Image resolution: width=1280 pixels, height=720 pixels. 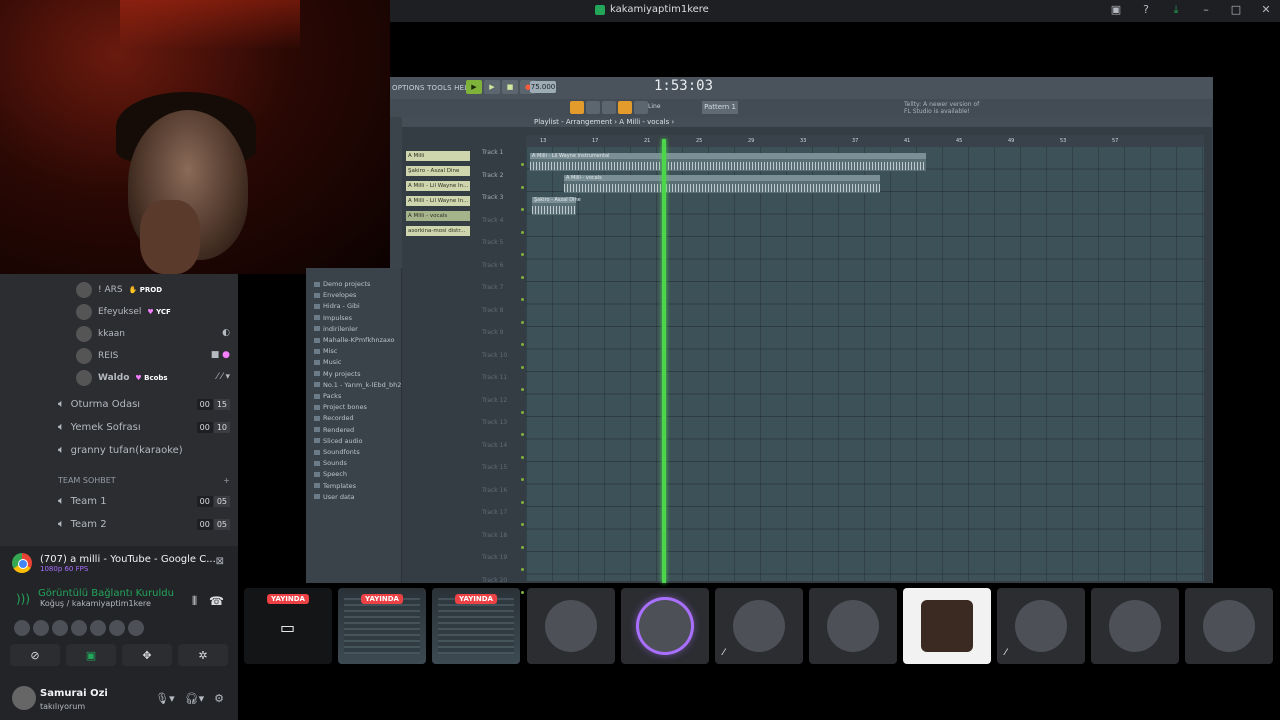 I want to click on gear-icon: ⚙, so click(x=219, y=698).